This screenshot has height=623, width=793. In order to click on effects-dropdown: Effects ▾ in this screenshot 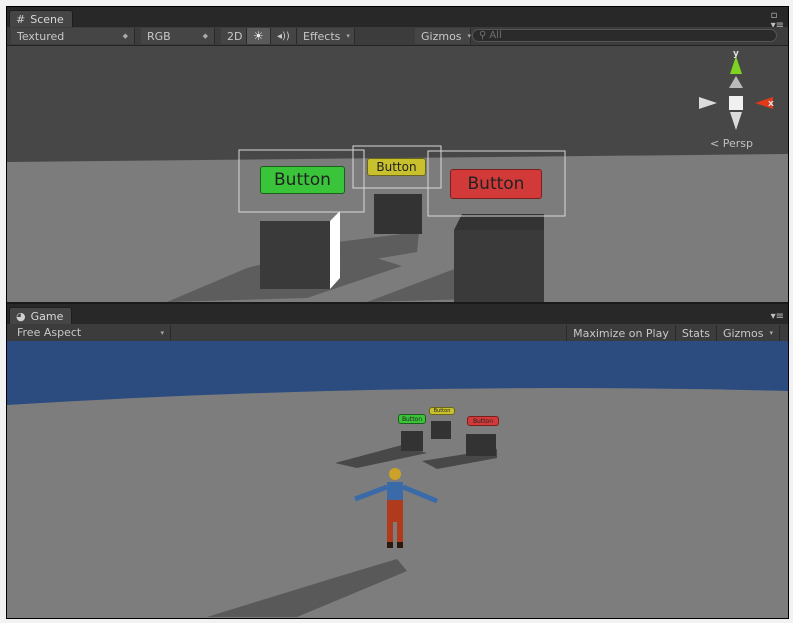, I will do `click(326, 36)`.